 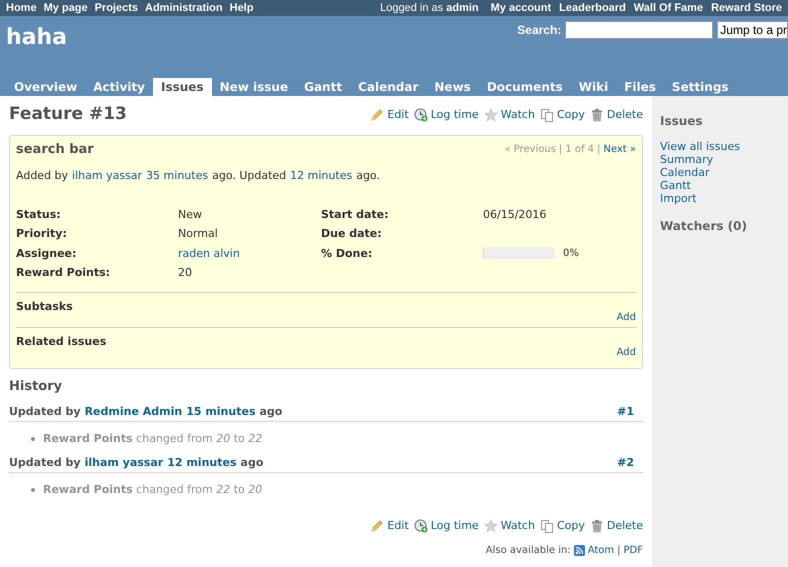 I want to click on top-menu-link: Administration, so click(x=184, y=8).